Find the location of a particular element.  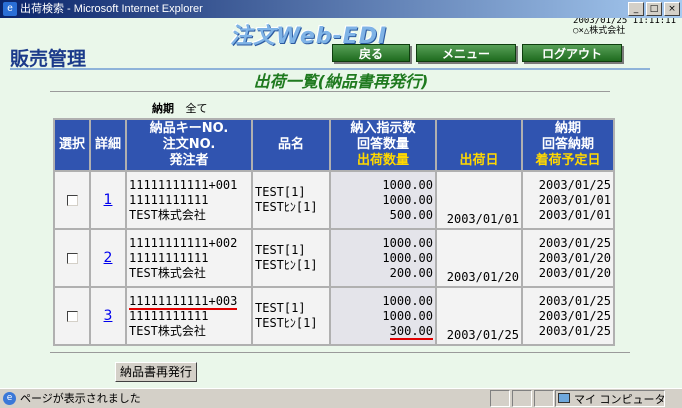

col-qty-line2: 回答数量 is located at coordinates (382, 144).